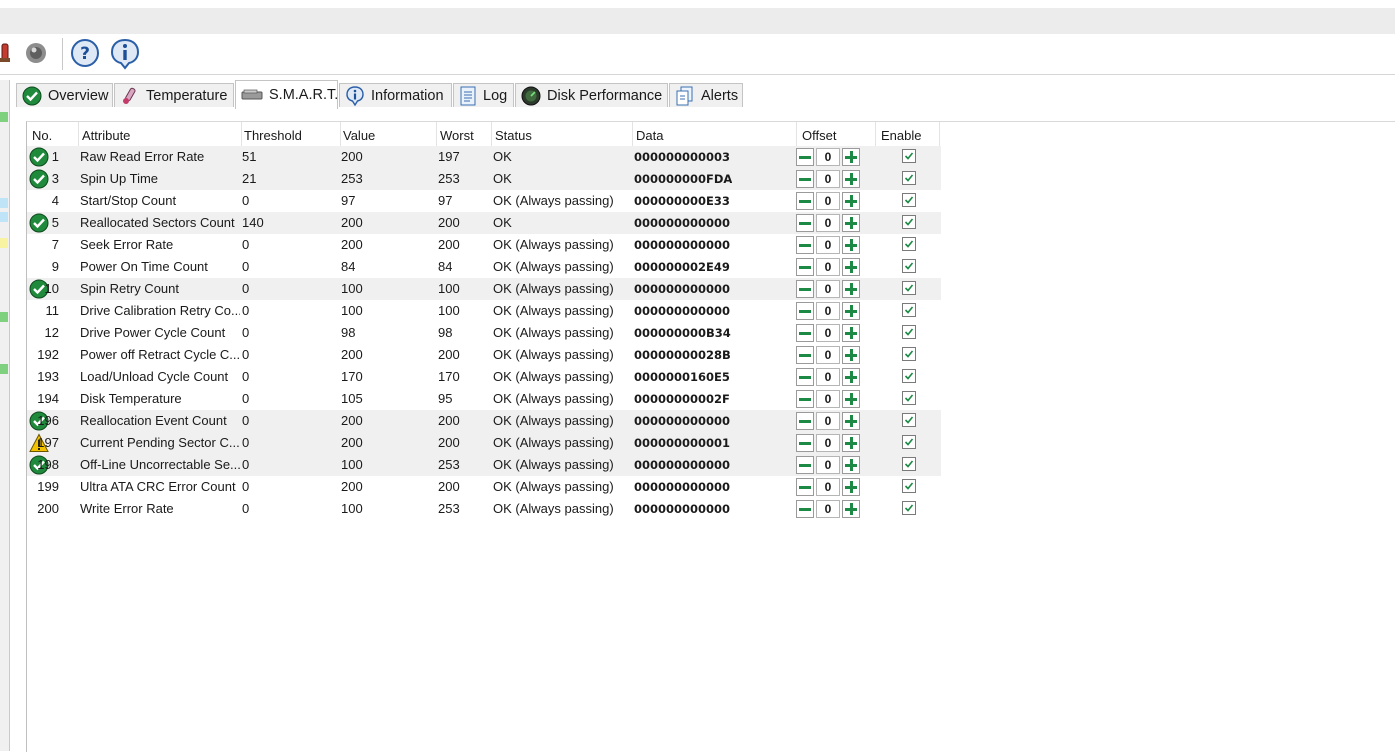 The height and width of the screenshot is (752, 1395). What do you see at coordinates (106, 136) in the screenshot?
I see `column-header-attribute: Attribute` at bounding box center [106, 136].